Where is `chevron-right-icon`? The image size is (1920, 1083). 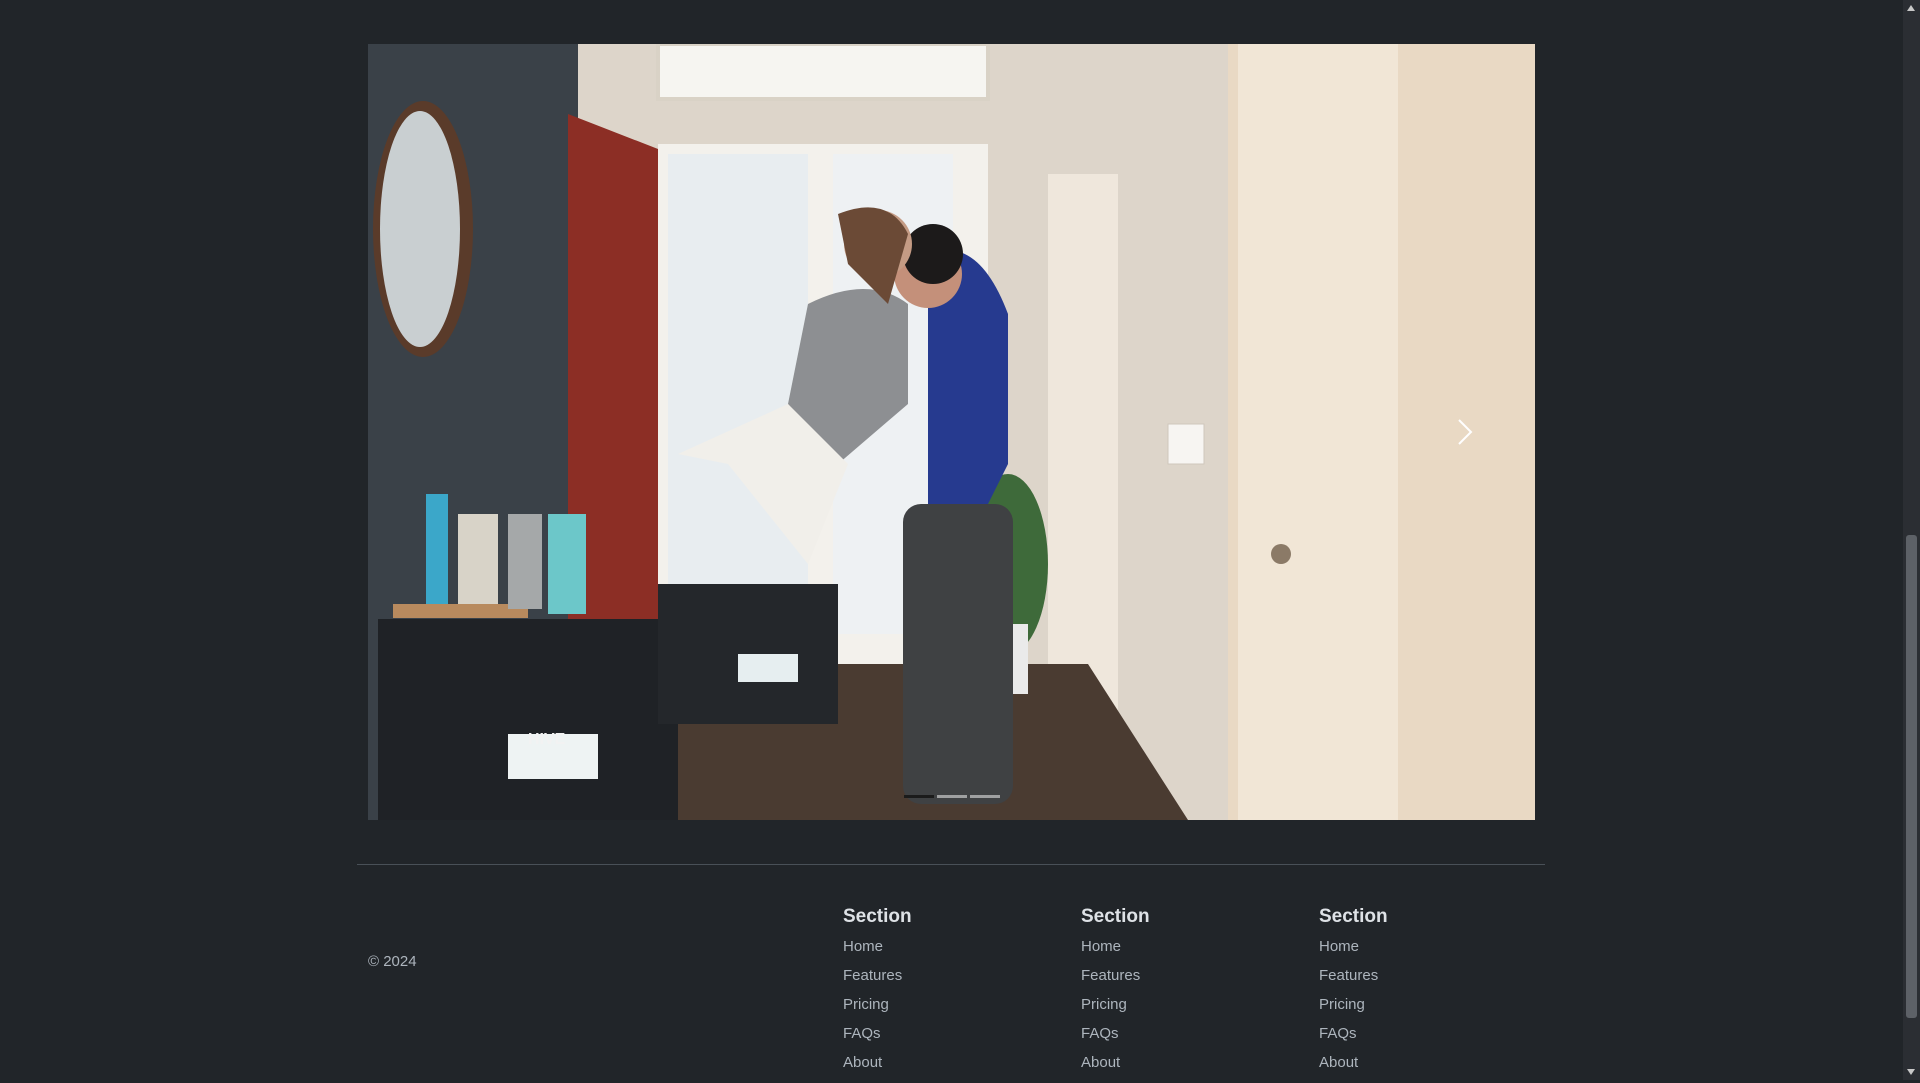 chevron-right-icon is located at coordinates (1465, 432).